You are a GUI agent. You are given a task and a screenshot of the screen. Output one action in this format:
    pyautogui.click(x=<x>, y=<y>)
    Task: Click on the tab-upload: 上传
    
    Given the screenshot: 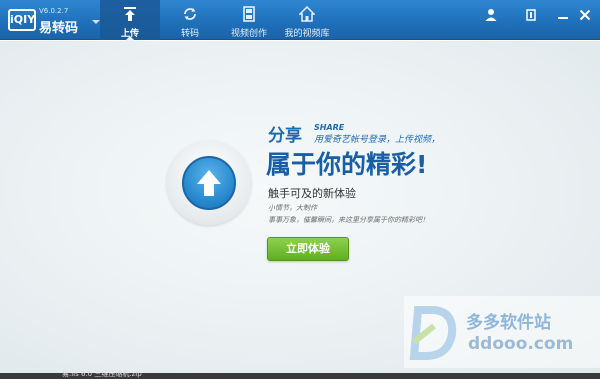 What is the action you would take?
    pyautogui.click(x=130, y=20)
    